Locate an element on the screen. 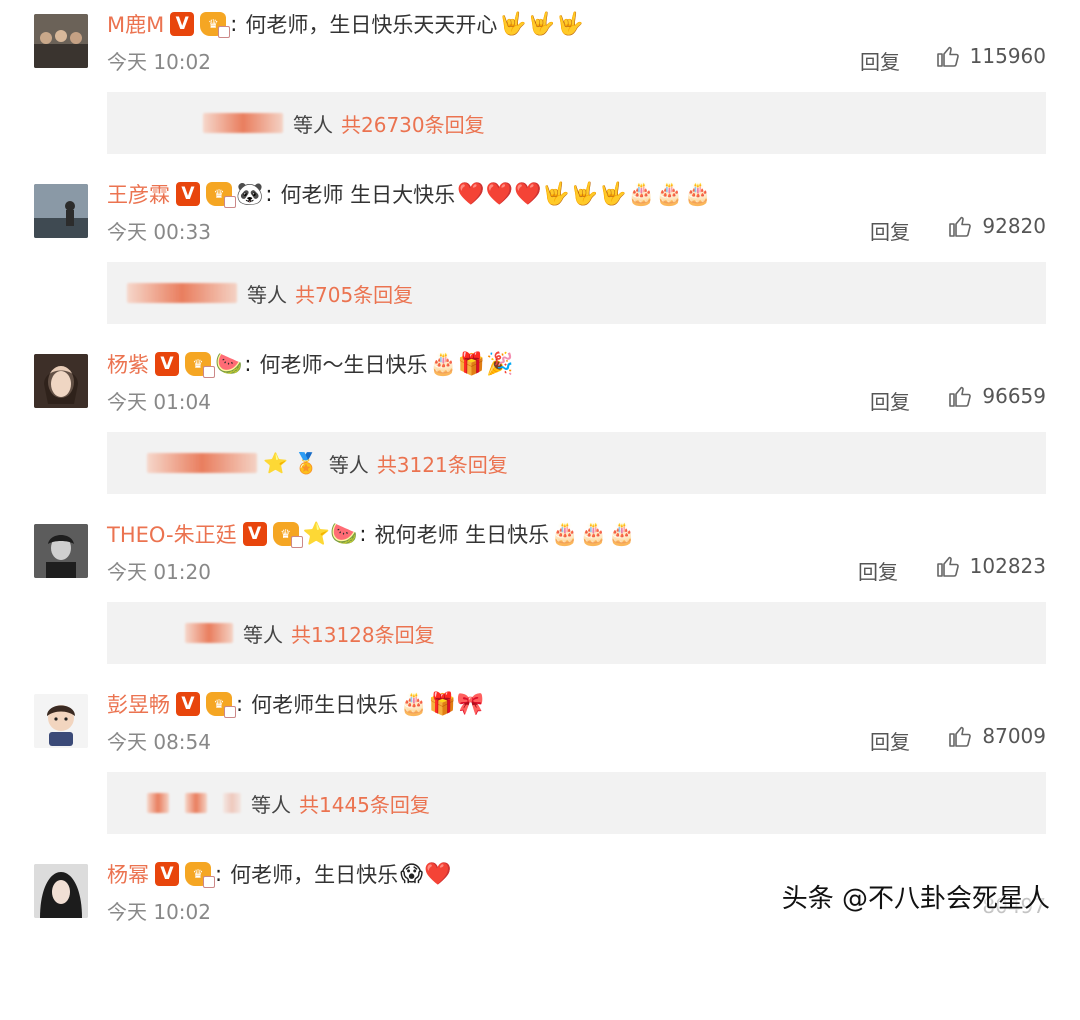 The height and width of the screenshot is (1020, 1080). like-count: 115960 is located at coordinates (1007, 56).